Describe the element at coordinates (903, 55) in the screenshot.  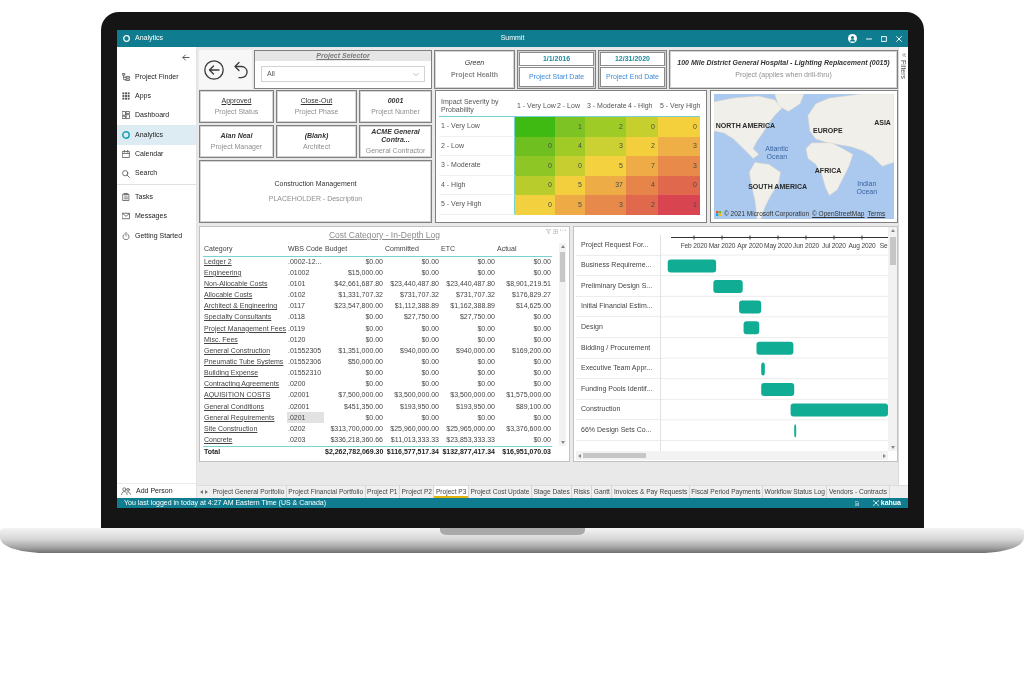
I see `double-chevron-icon` at that location.